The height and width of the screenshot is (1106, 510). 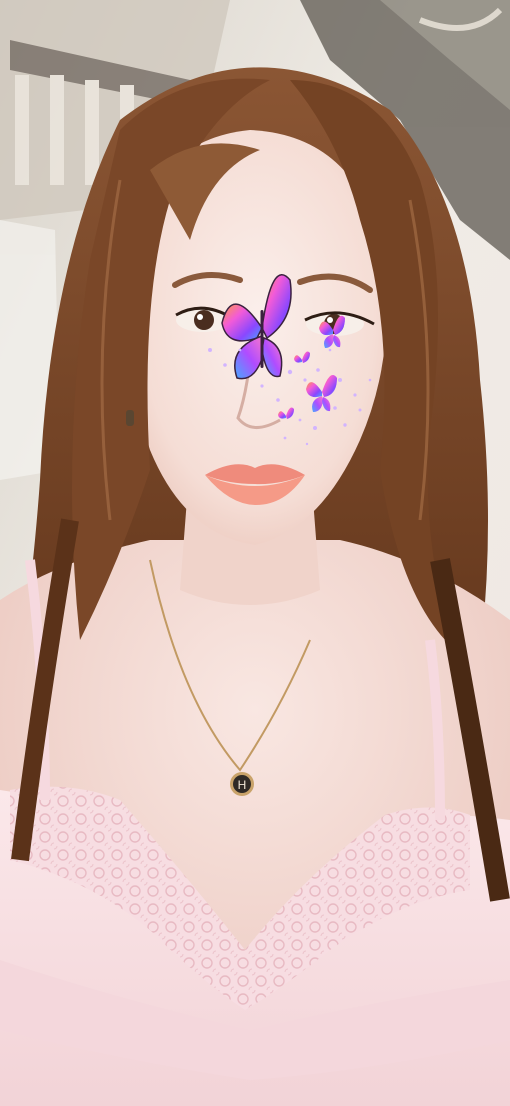 I want to click on svg-text: H, so click(x=242, y=785).